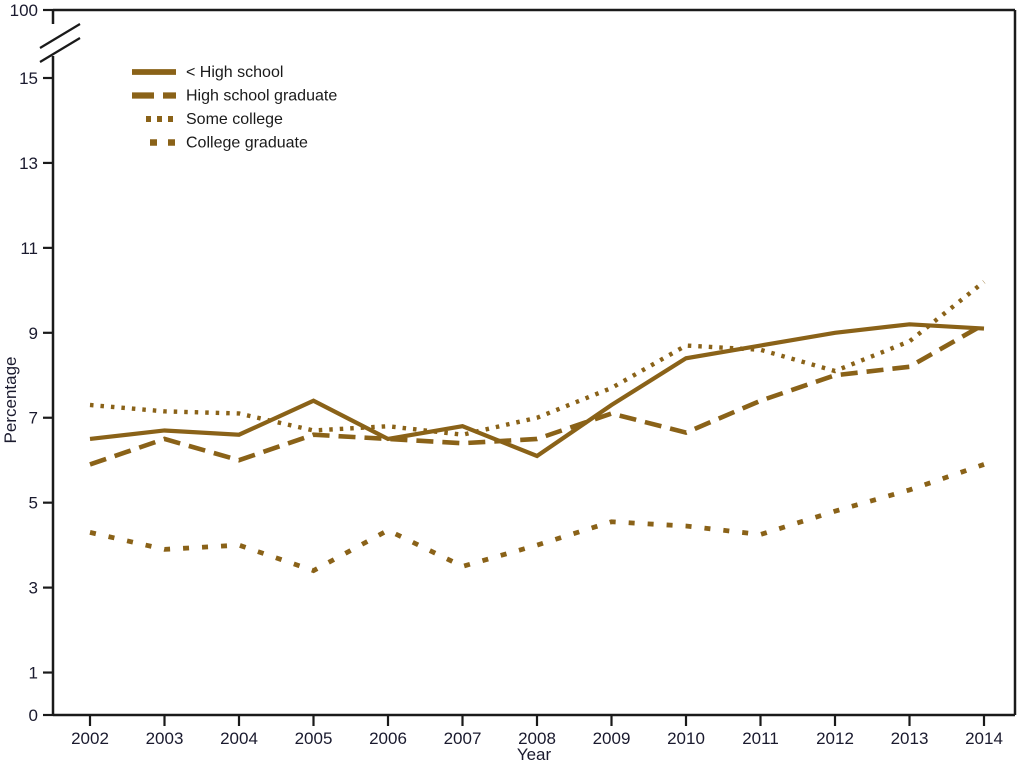 This screenshot has width=1032, height=765. I want to click on x-tick-label: 2010, so click(686, 738).